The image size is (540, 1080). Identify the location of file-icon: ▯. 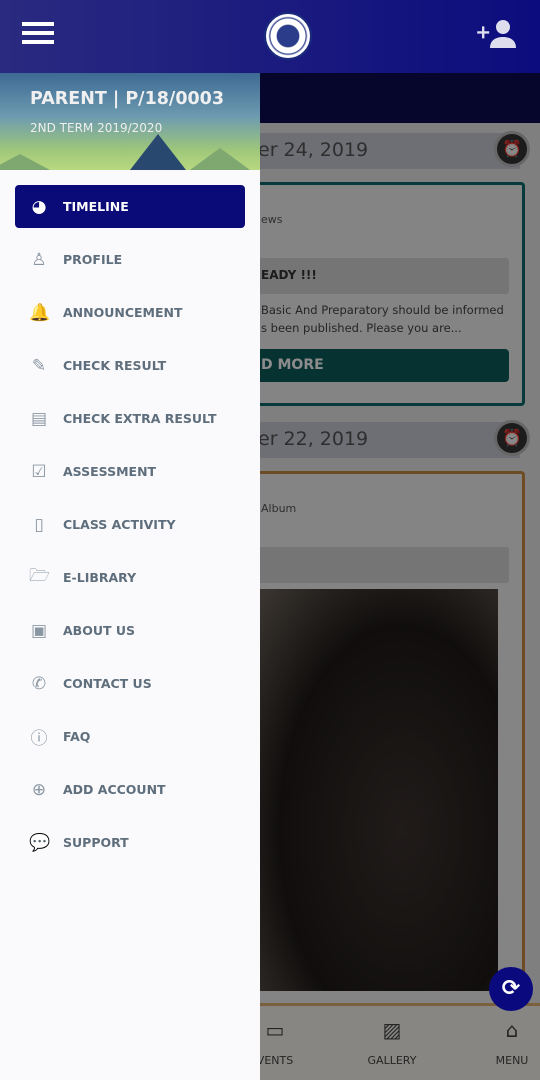
(39, 524).